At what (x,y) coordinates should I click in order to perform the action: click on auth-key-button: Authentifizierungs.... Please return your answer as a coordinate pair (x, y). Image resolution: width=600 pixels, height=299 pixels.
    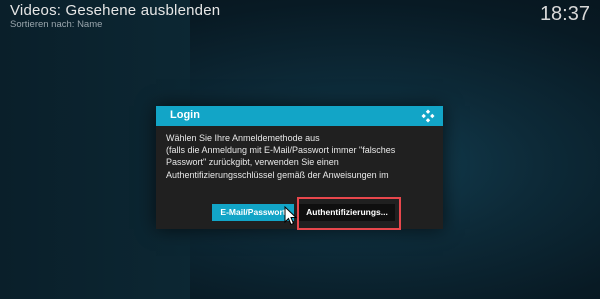
    Looking at the image, I should click on (347, 212).